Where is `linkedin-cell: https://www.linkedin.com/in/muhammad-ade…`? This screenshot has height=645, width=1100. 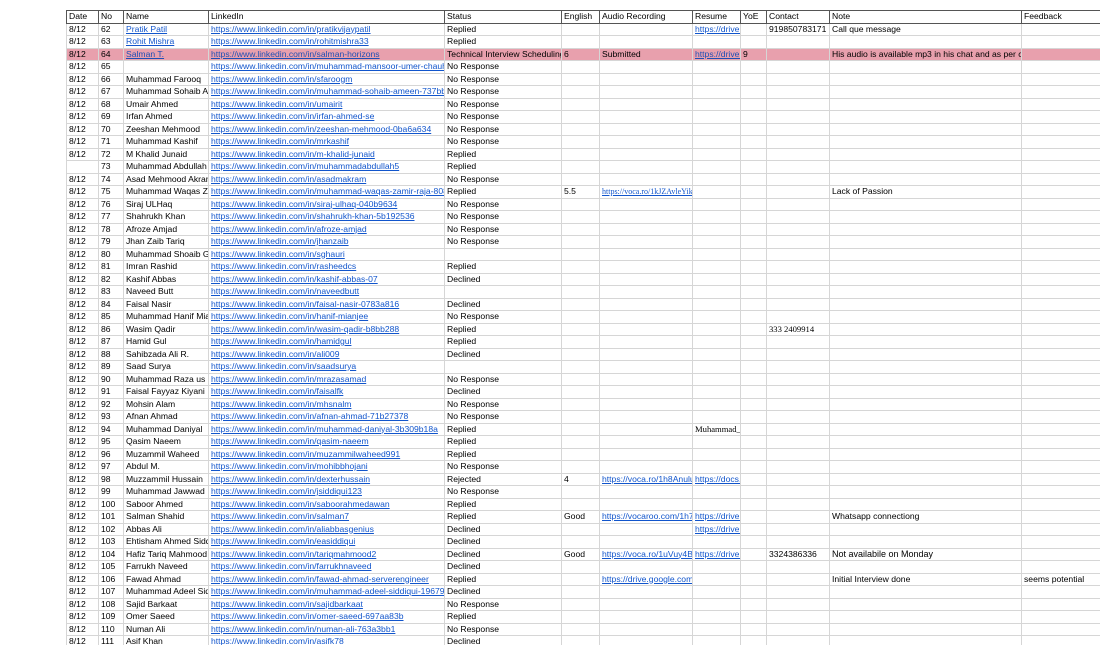 linkedin-cell: https://www.linkedin.com/in/muhammad-ade… is located at coordinates (326, 592).